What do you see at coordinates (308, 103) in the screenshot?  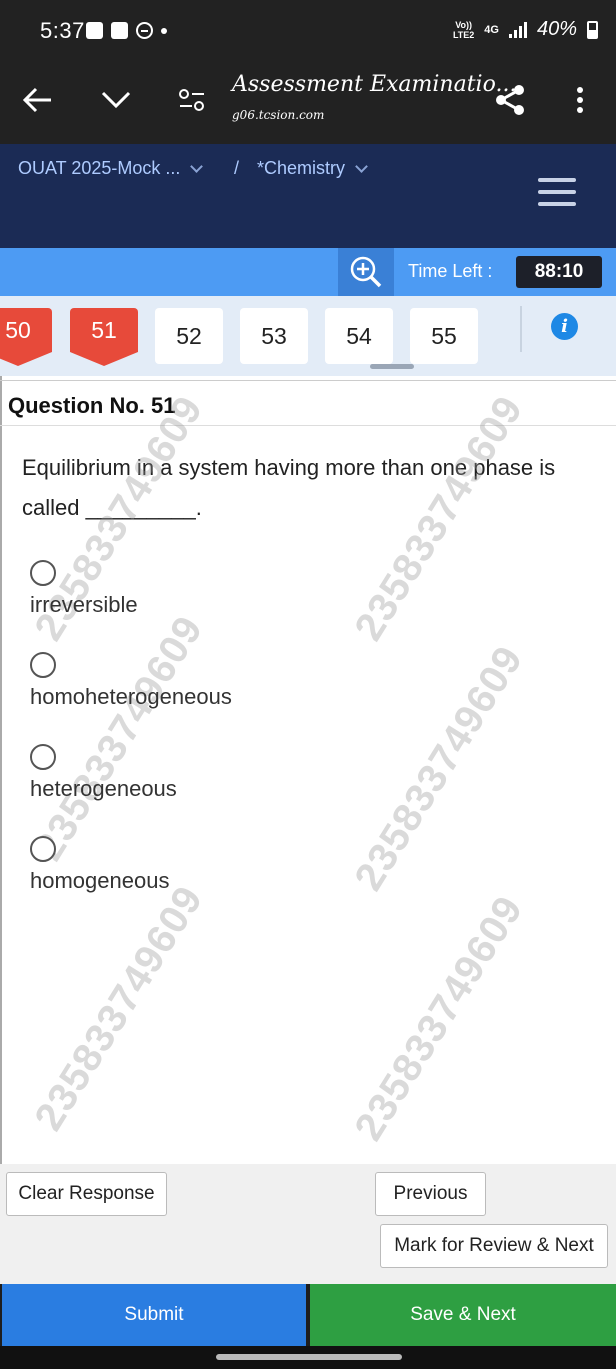 I see `browser-app-bar: Assessment Examinatio... g06.tcsion.com` at bounding box center [308, 103].